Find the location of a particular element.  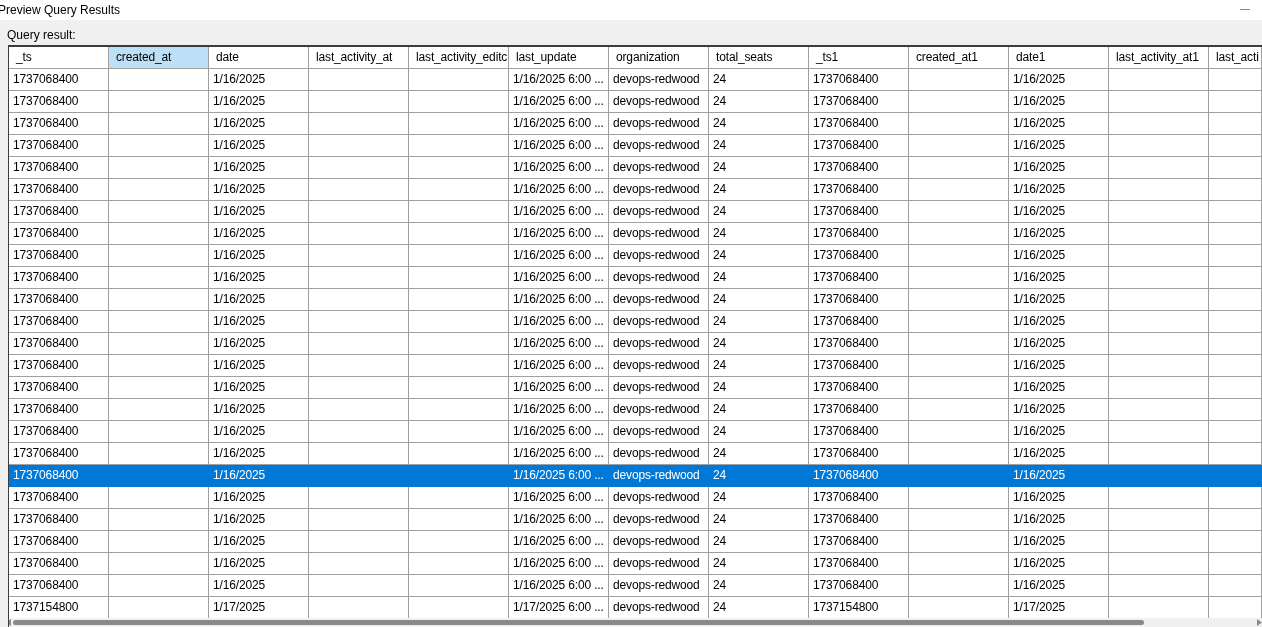

column-header: _ts1 is located at coordinates (859, 57).